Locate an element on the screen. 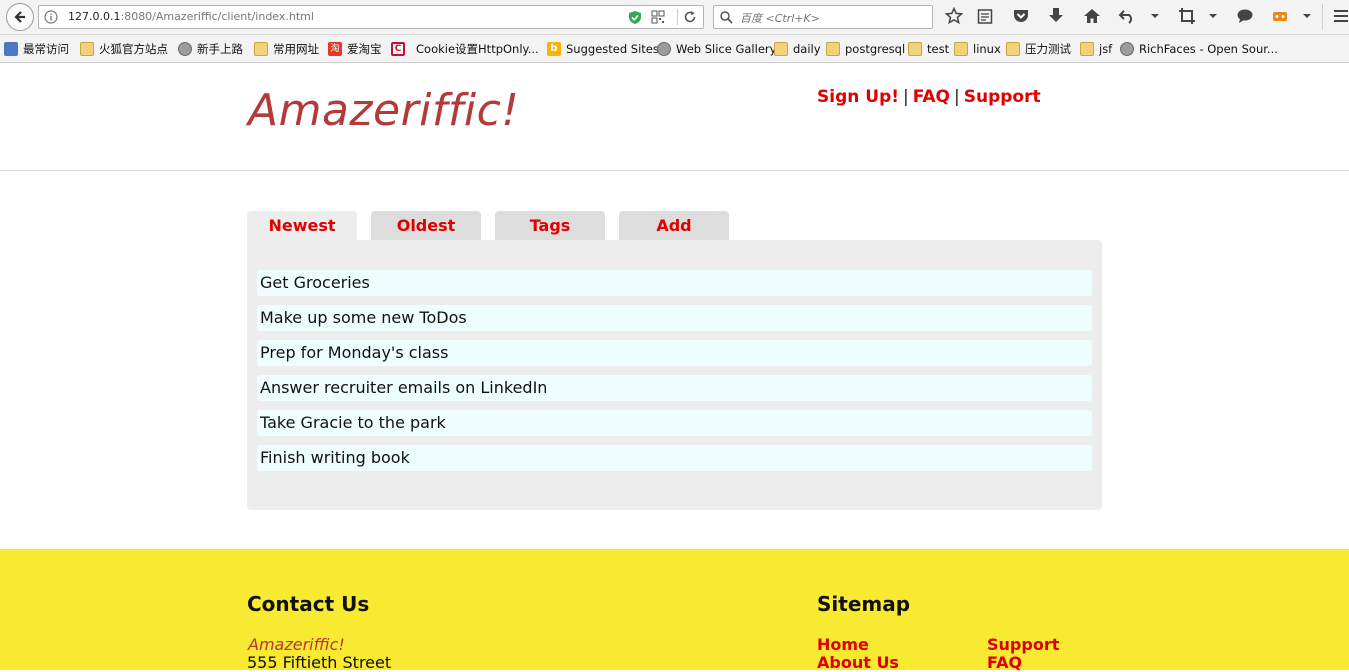 The image size is (1349, 672). bookmark-item: 最常访问 is located at coordinates (36, 49).